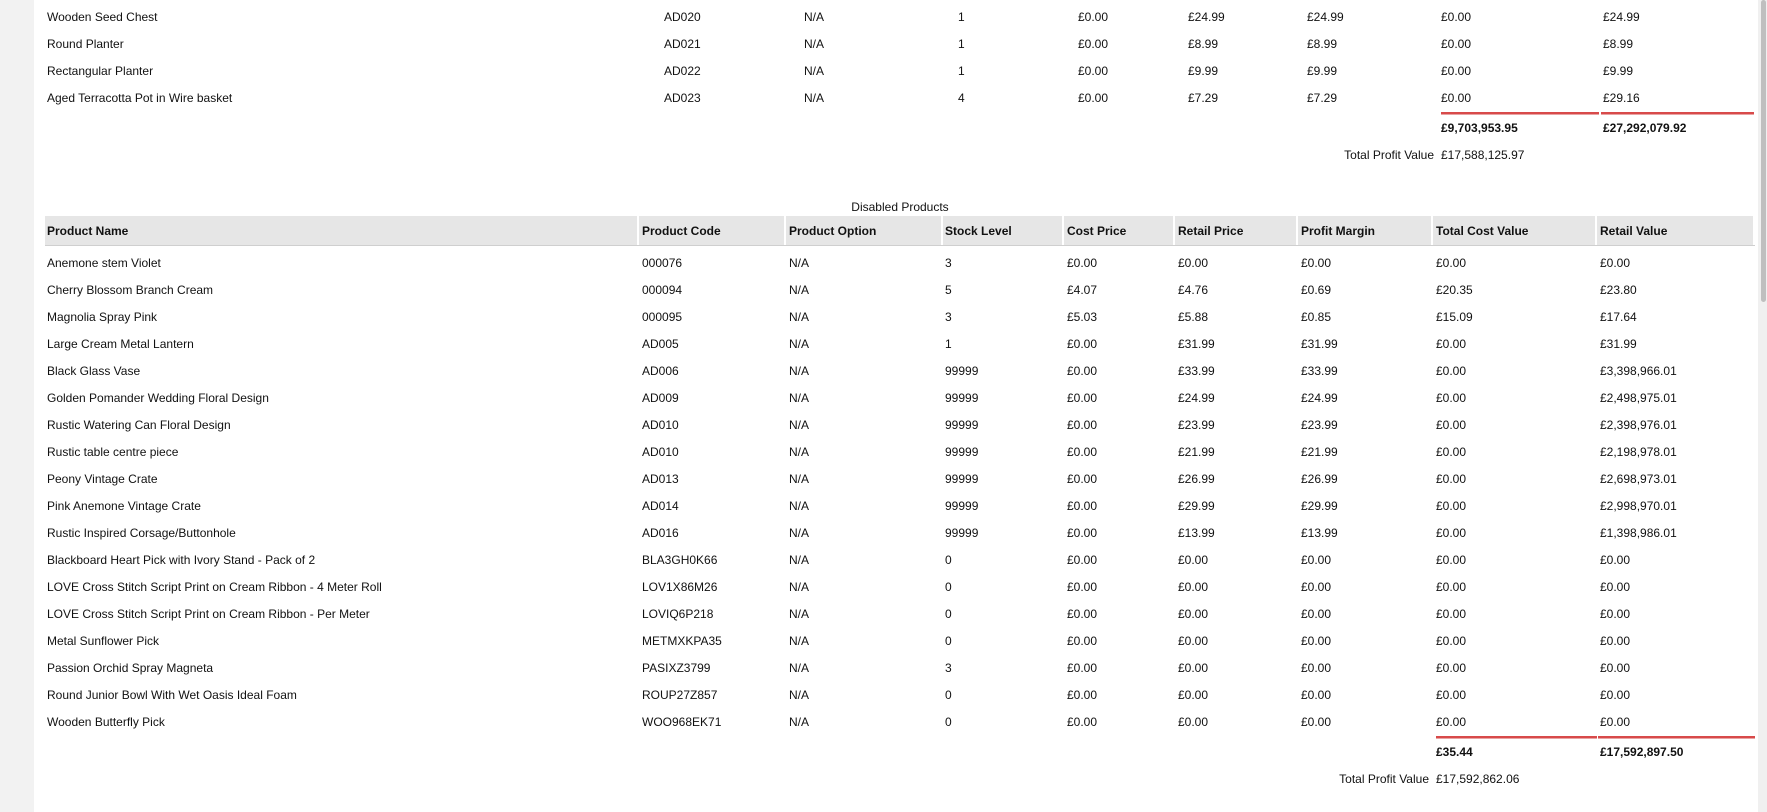 This screenshot has width=1767, height=812. Describe the element at coordinates (124, 506) in the screenshot. I see `disabled-product-name-cell: Pink Anemone Vintage Crate` at that location.